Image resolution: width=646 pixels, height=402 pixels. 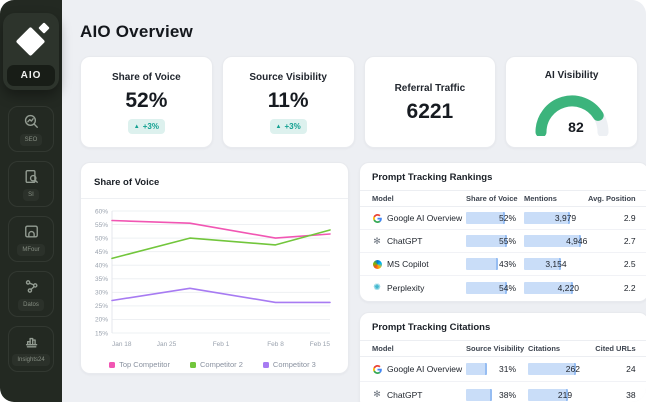 I want to click on chart-title: Share of Voice, so click(x=127, y=182).